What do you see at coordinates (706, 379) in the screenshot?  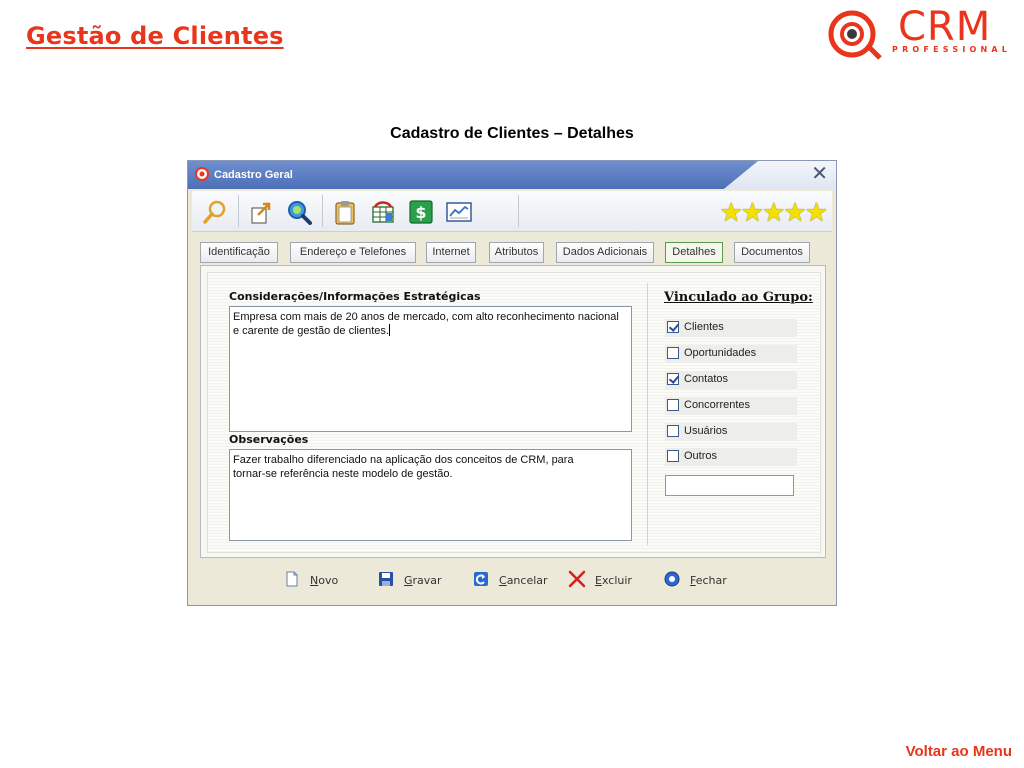 I see `checkbox-label: Contatos` at bounding box center [706, 379].